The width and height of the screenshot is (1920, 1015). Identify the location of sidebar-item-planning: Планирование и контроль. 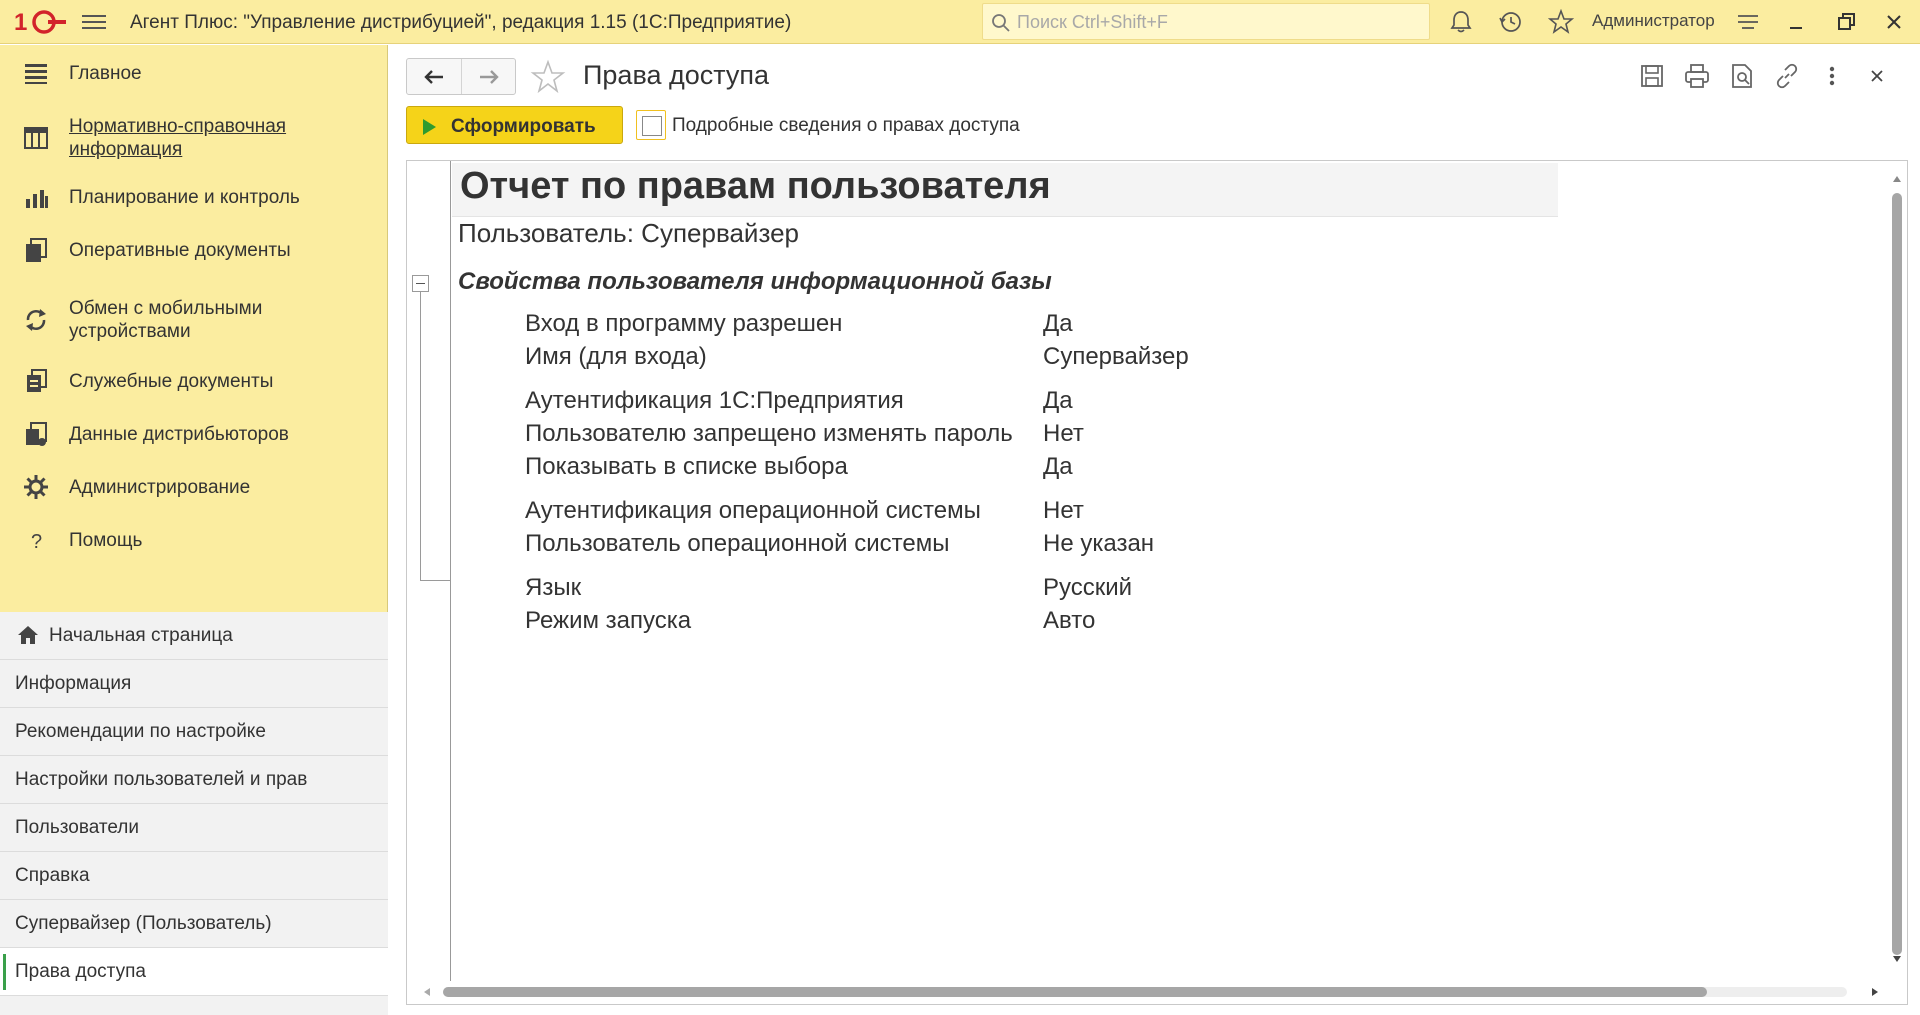
(194, 198).